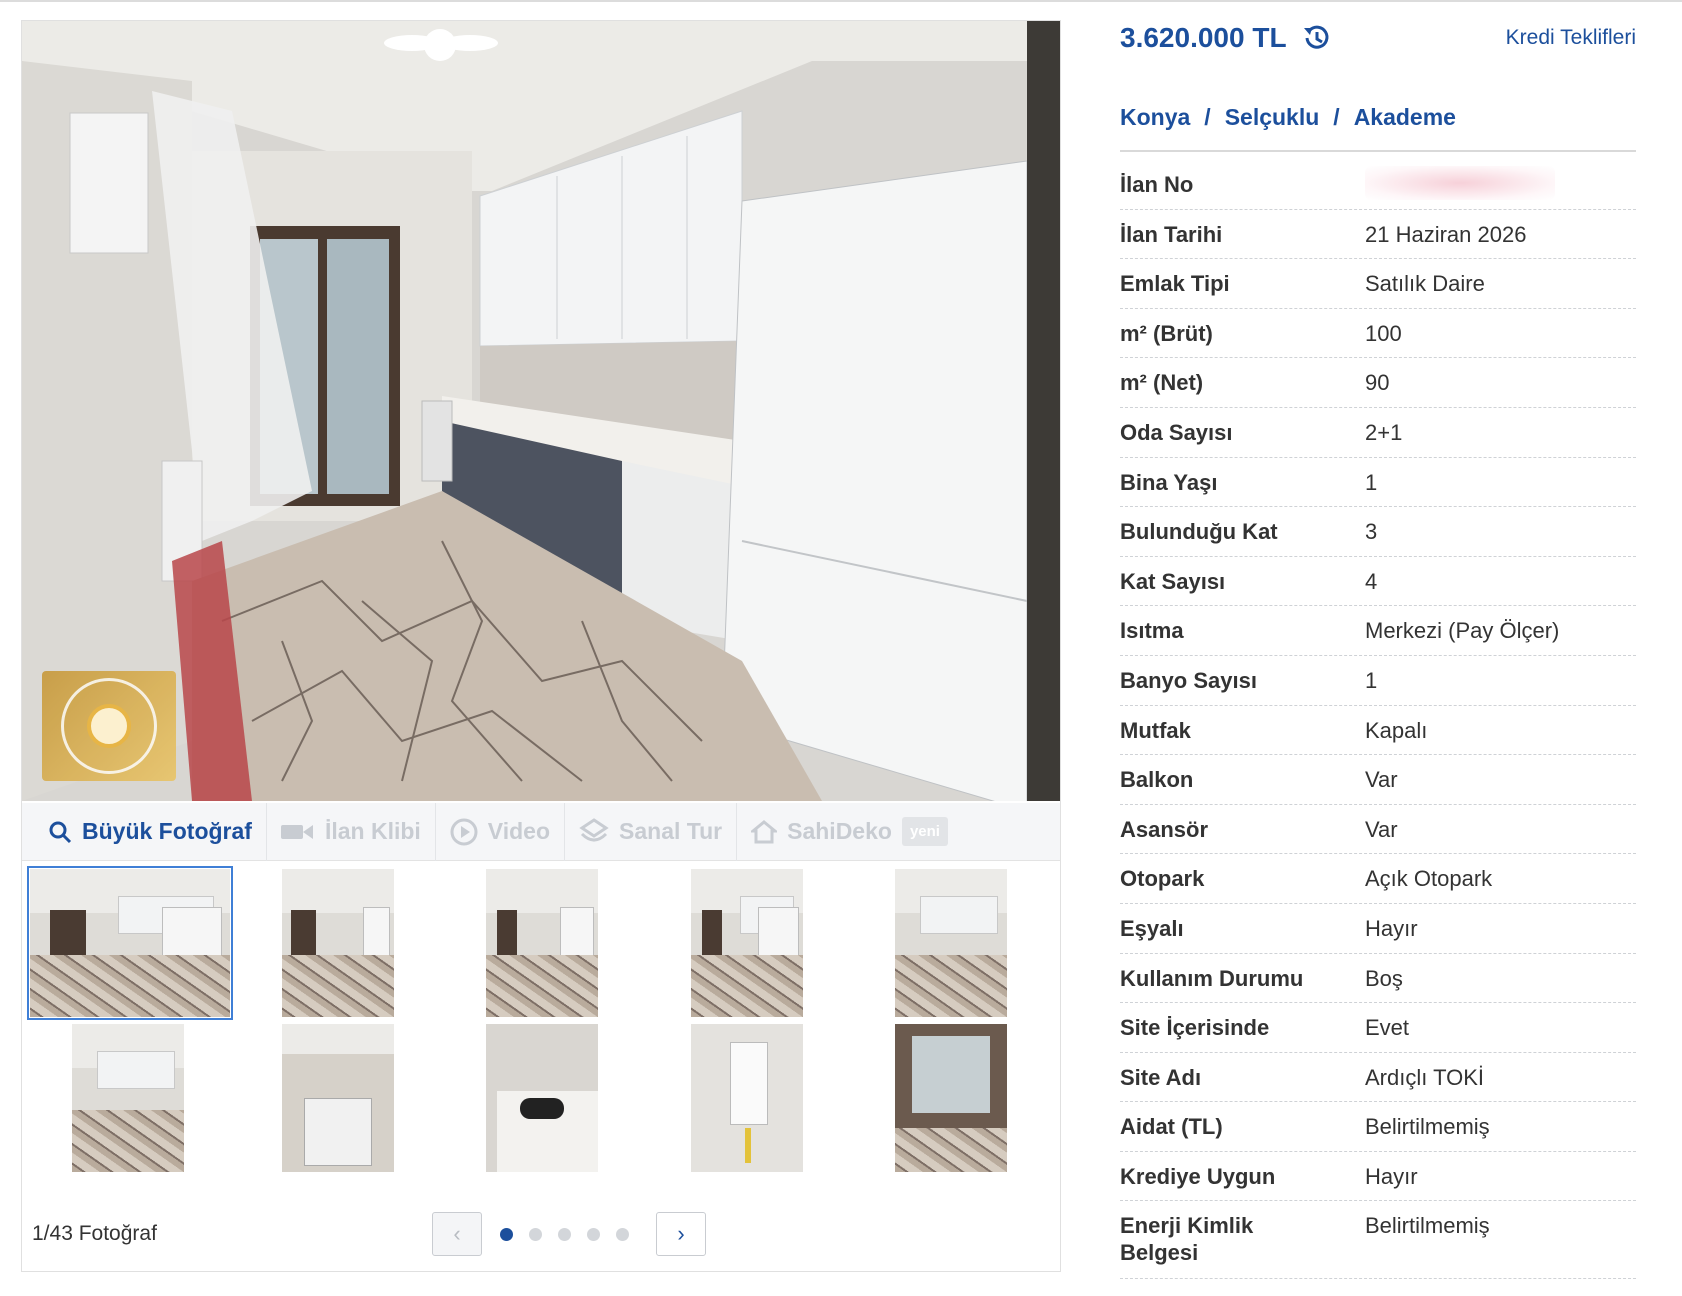 The width and height of the screenshot is (1682, 1296). Describe the element at coordinates (1152, 928) in the screenshot. I see `info-key: Eşyalı` at that location.